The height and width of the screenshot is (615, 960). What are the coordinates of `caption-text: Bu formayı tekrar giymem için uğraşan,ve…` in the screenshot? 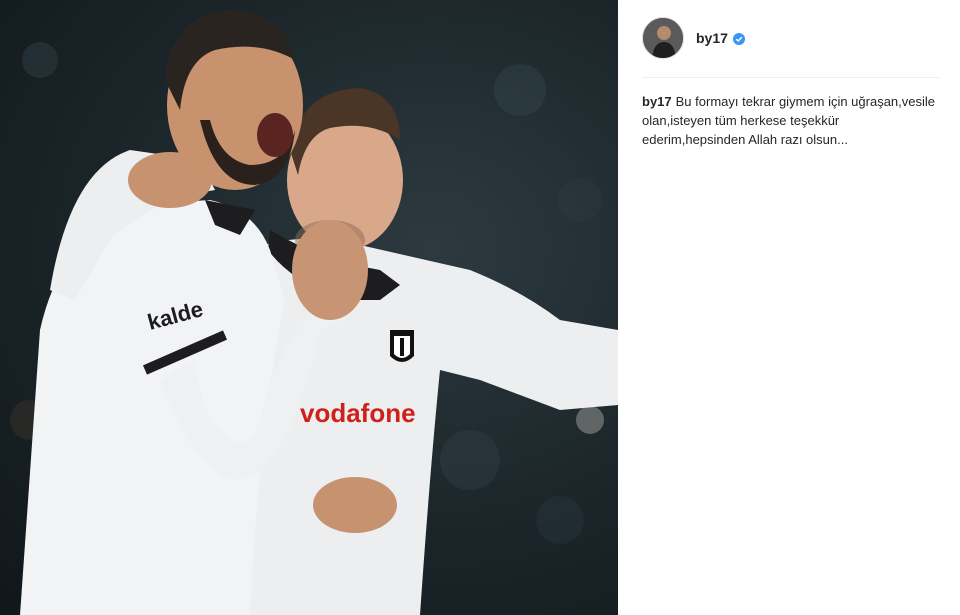 It's located at (789, 120).